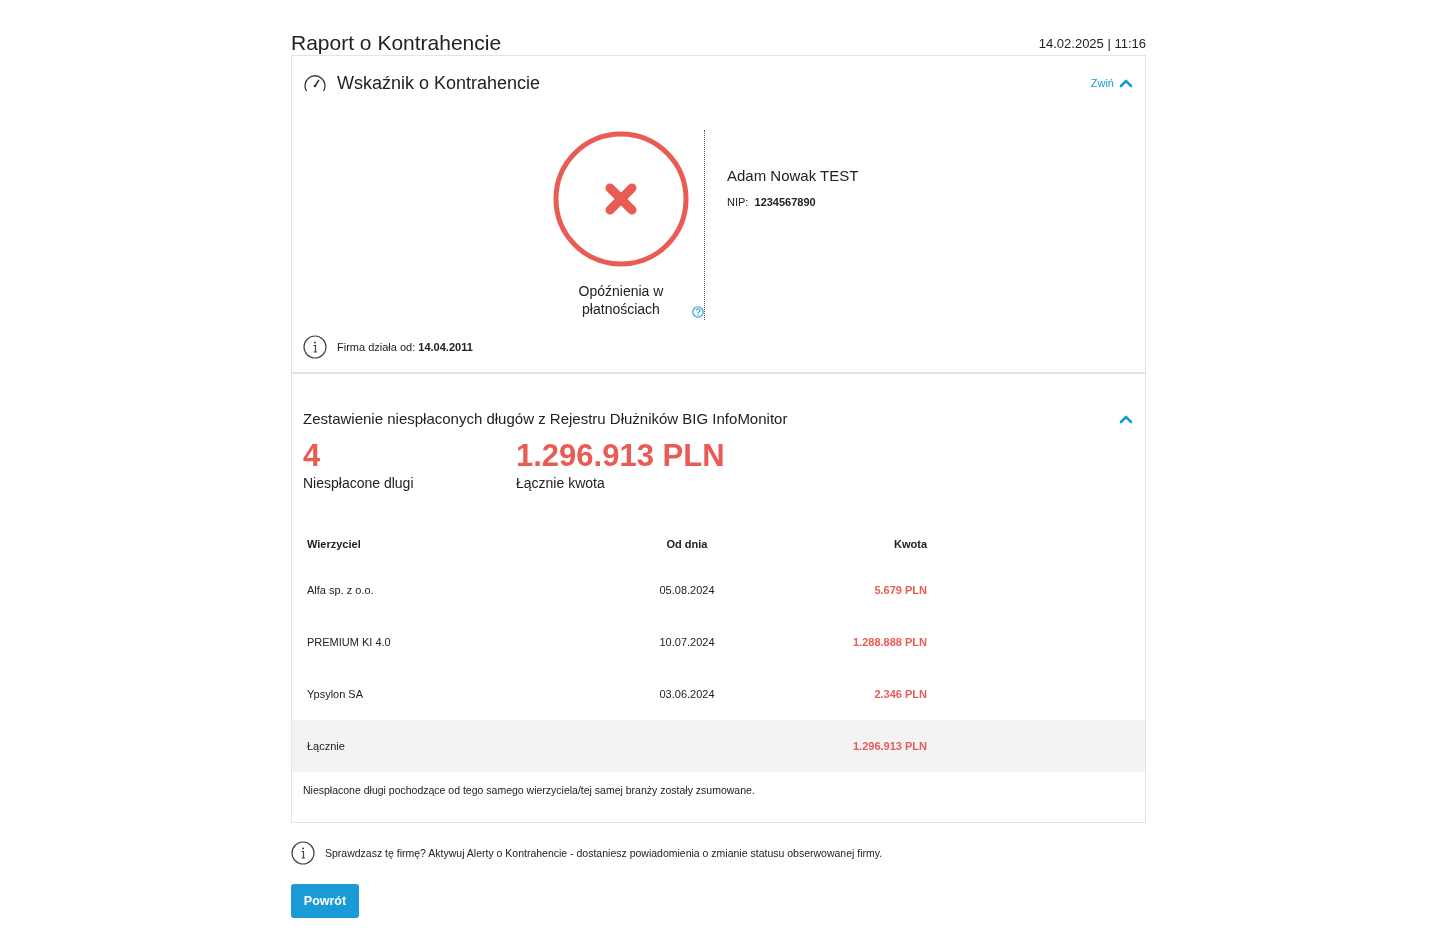 The height and width of the screenshot is (932, 1445). Describe the element at coordinates (1092, 43) in the screenshot. I see `timestamp: 14.02.2025 | 11:16` at that location.